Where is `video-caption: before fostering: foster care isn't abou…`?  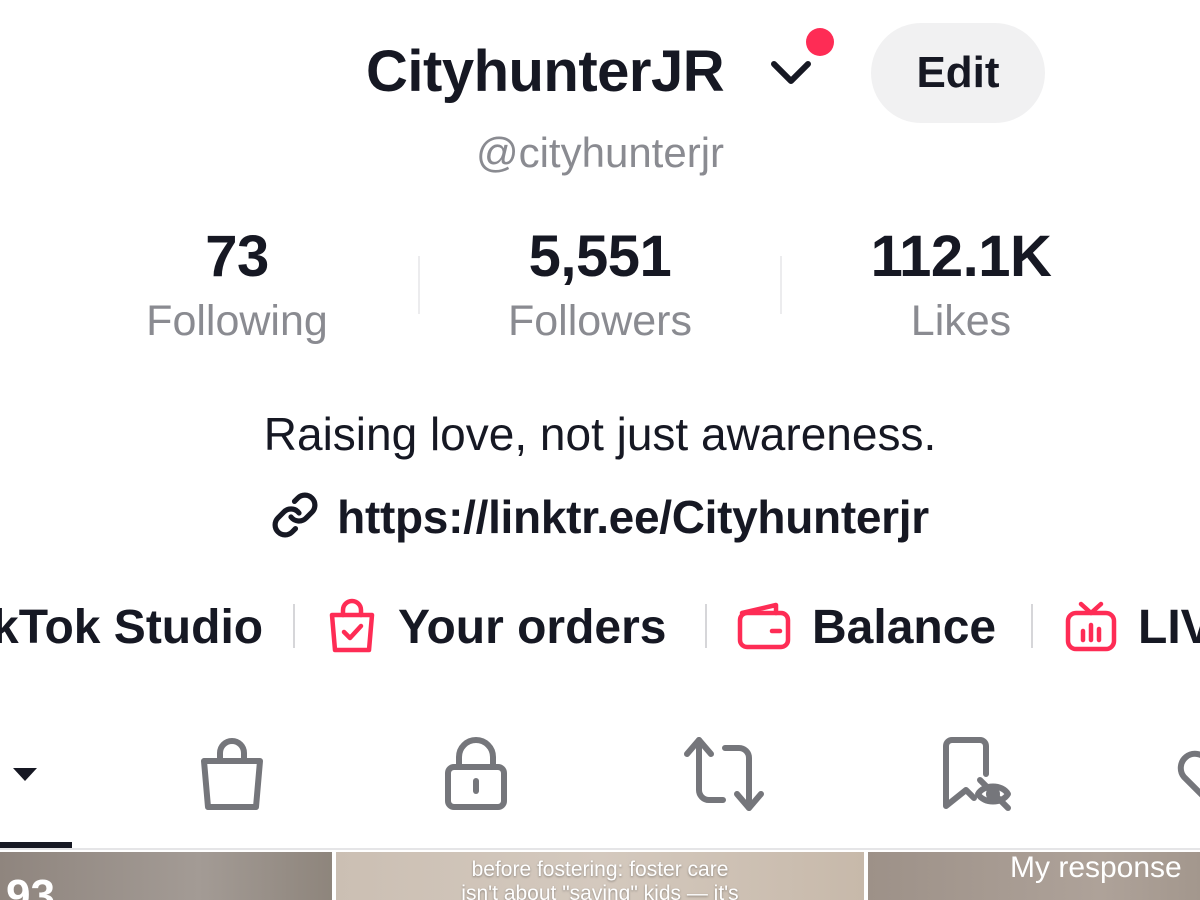
video-caption: before fostering: foster care isn't abou… is located at coordinates (600, 879).